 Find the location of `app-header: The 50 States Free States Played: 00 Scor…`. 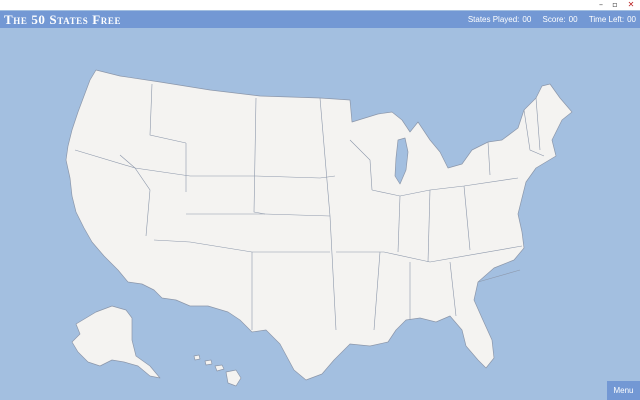

app-header: The 50 States Free States Played: 00 Scor… is located at coordinates (320, 19).